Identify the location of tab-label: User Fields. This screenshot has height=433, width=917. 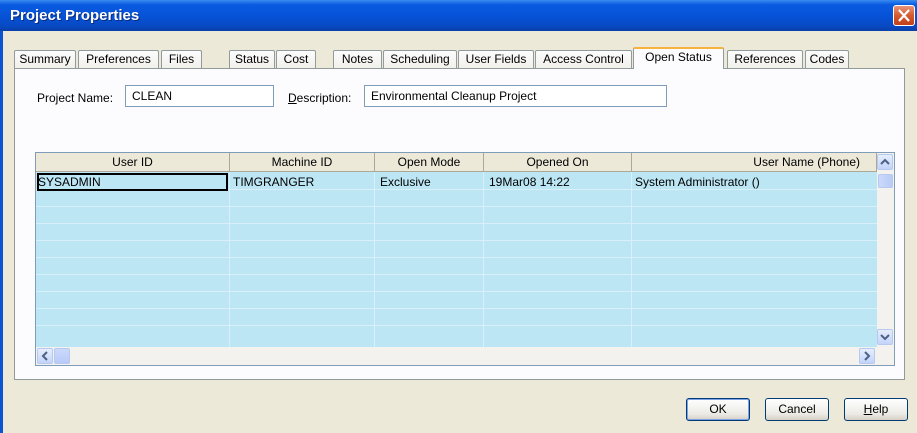
(496, 59).